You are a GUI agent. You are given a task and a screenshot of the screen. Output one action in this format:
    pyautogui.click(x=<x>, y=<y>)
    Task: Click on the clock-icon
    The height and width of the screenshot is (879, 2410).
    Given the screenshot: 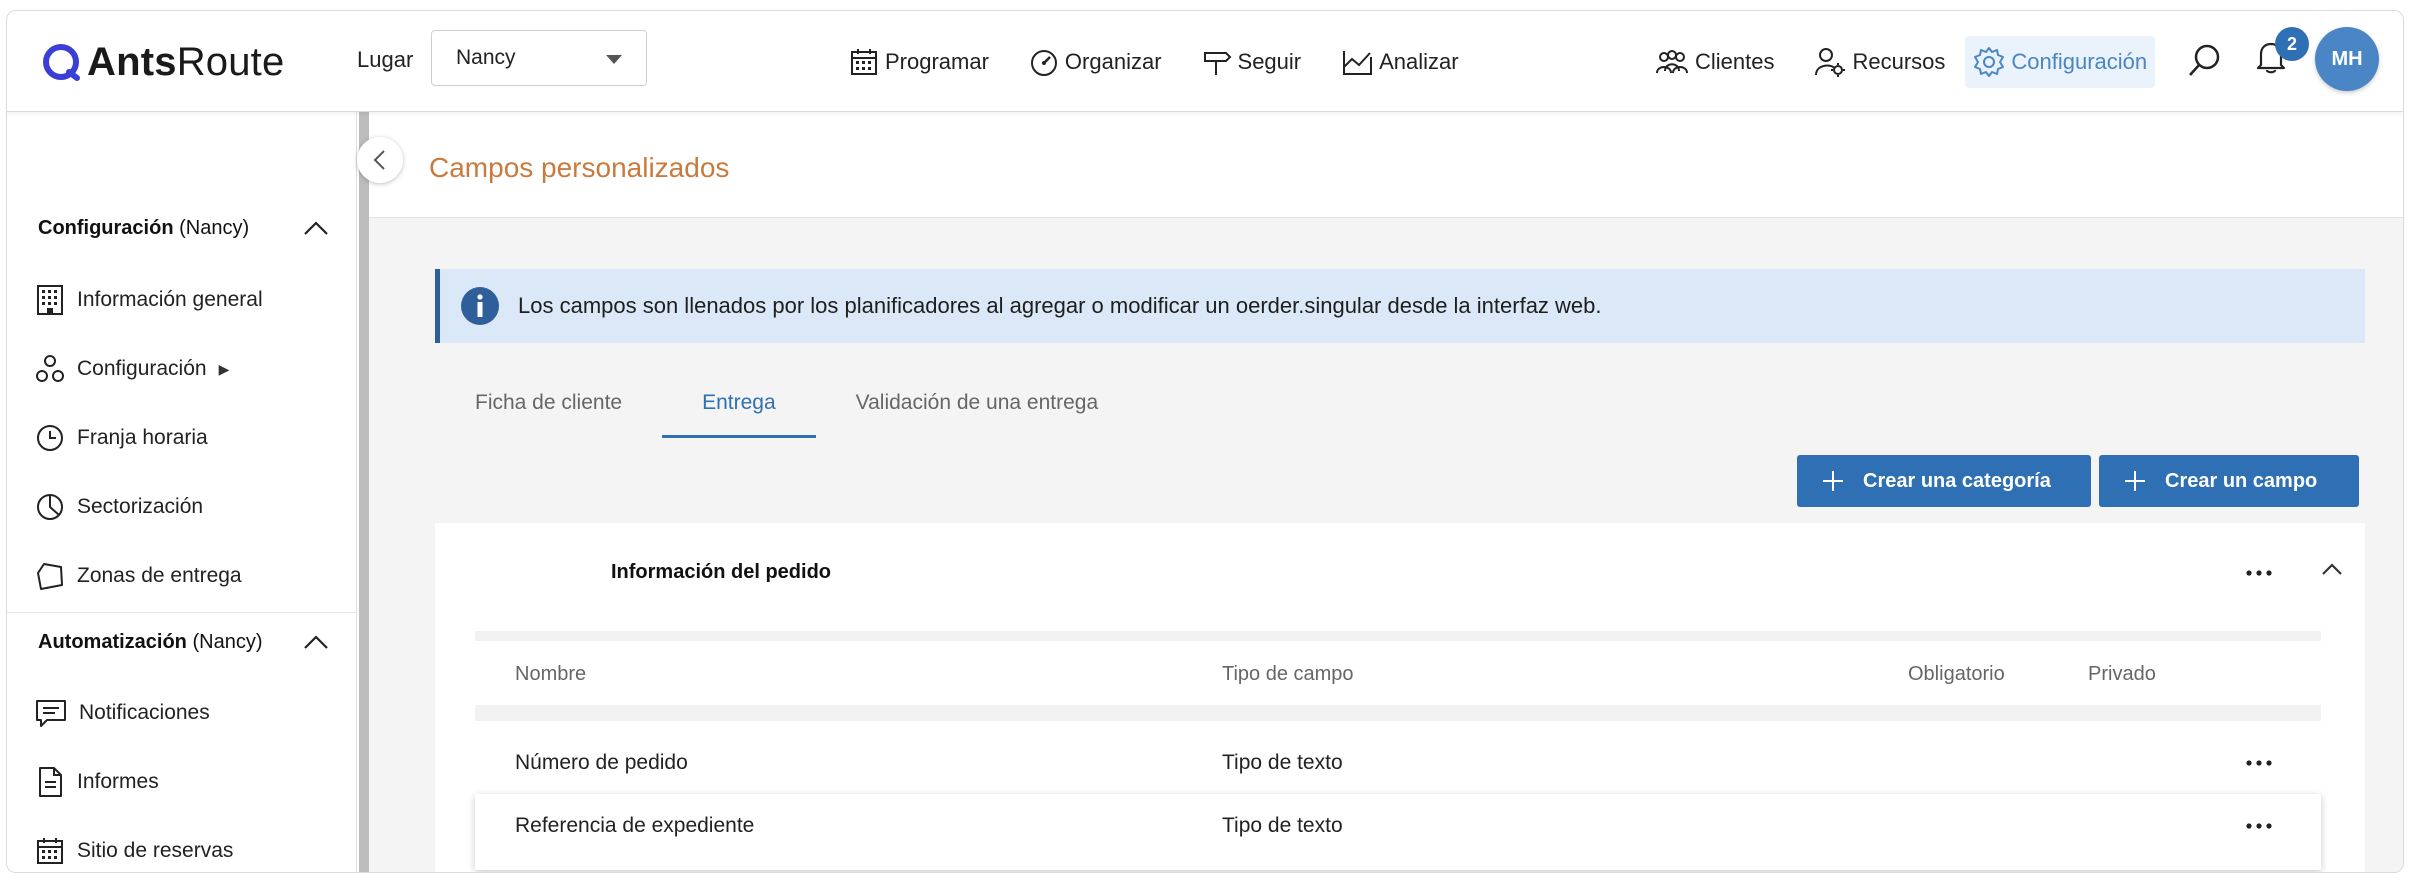 What is the action you would take?
    pyautogui.click(x=50, y=438)
    